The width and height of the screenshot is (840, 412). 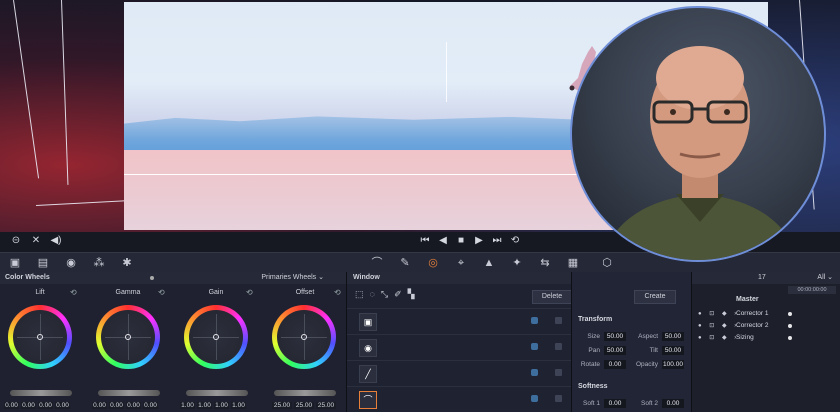 I want to click on color-match-icon: ▤, so click(x=43, y=263).